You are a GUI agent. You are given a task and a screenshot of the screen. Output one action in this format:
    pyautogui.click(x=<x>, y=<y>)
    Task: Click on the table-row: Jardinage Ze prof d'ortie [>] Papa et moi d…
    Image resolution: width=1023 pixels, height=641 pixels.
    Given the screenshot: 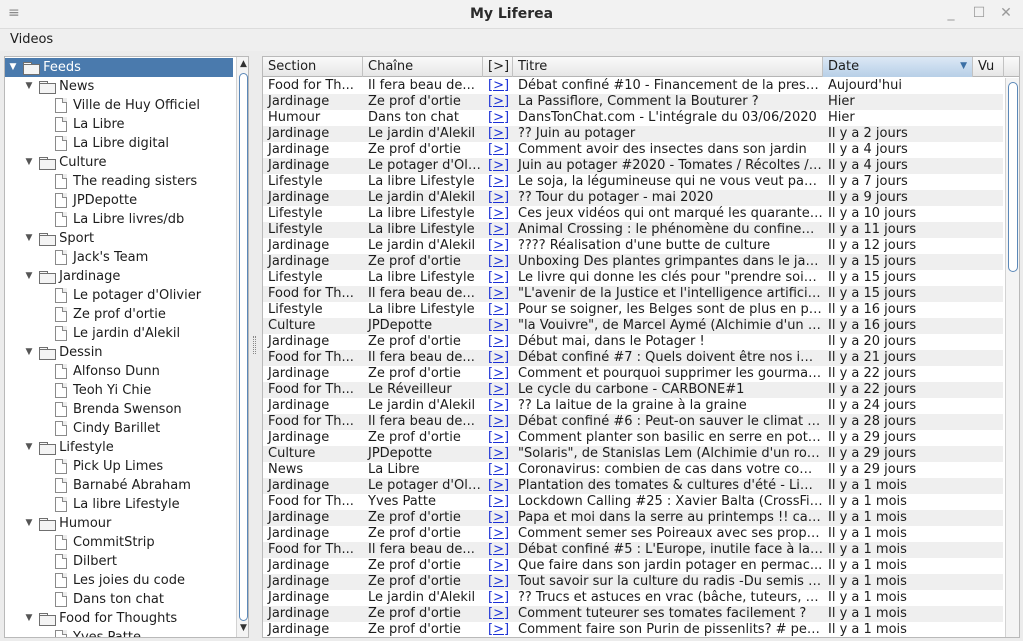 What is the action you would take?
    pyautogui.click(x=633, y=518)
    